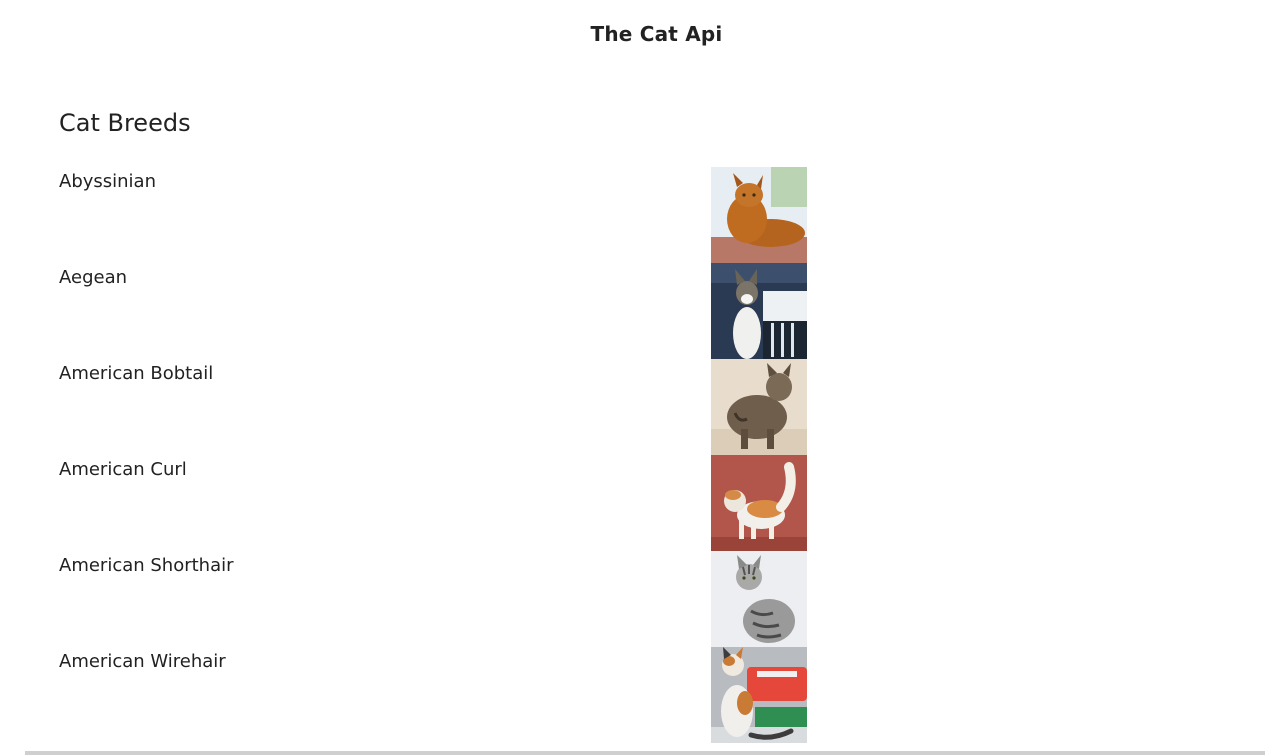 The height and width of the screenshot is (755, 1265). What do you see at coordinates (146, 565) in the screenshot?
I see `breed-name: American Shorthair` at bounding box center [146, 565].